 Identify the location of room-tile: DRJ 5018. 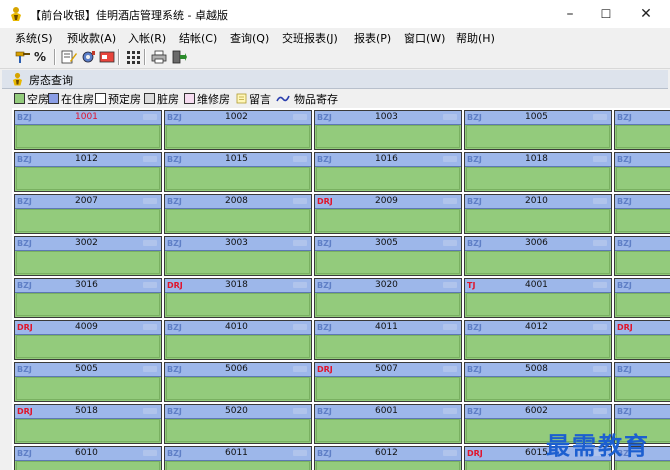
(88, 424).